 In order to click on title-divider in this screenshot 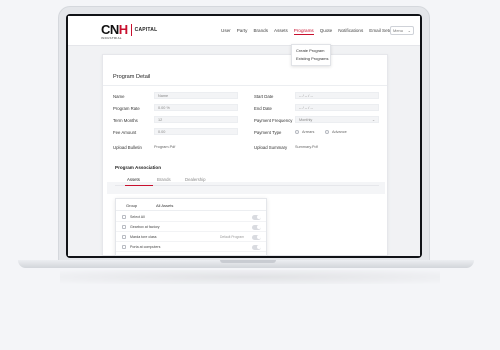, I will do `click(245, 85)`.